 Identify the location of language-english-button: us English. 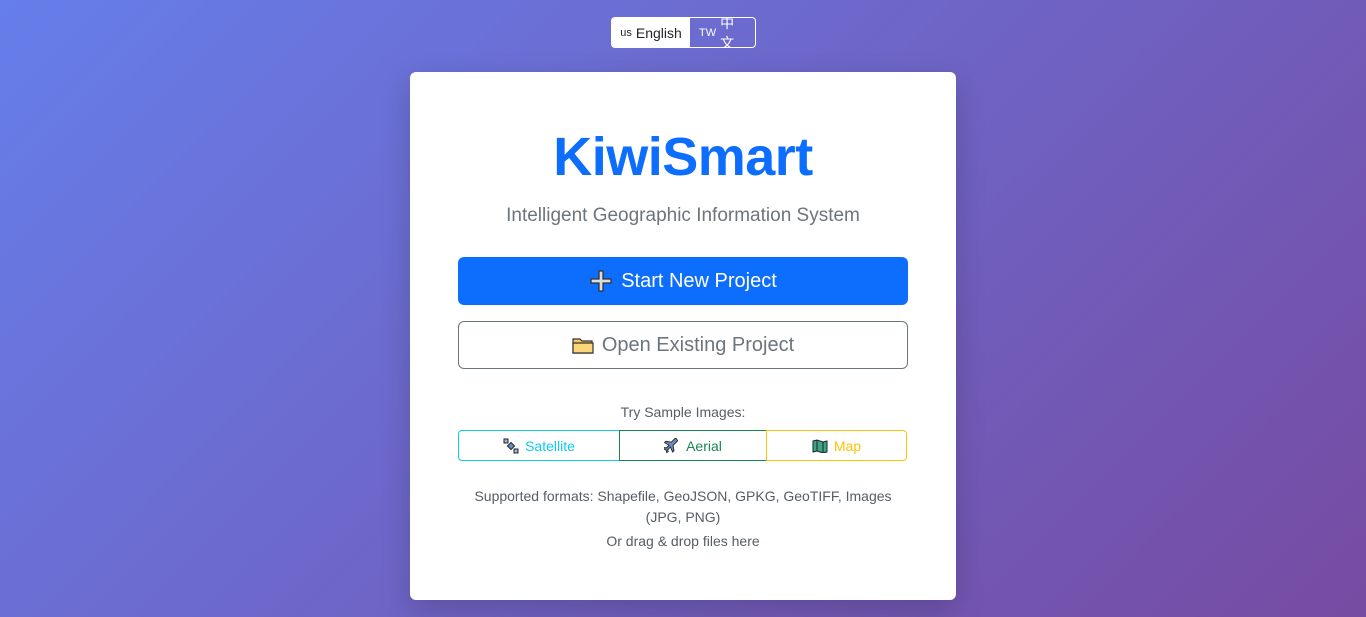
(651, 32).